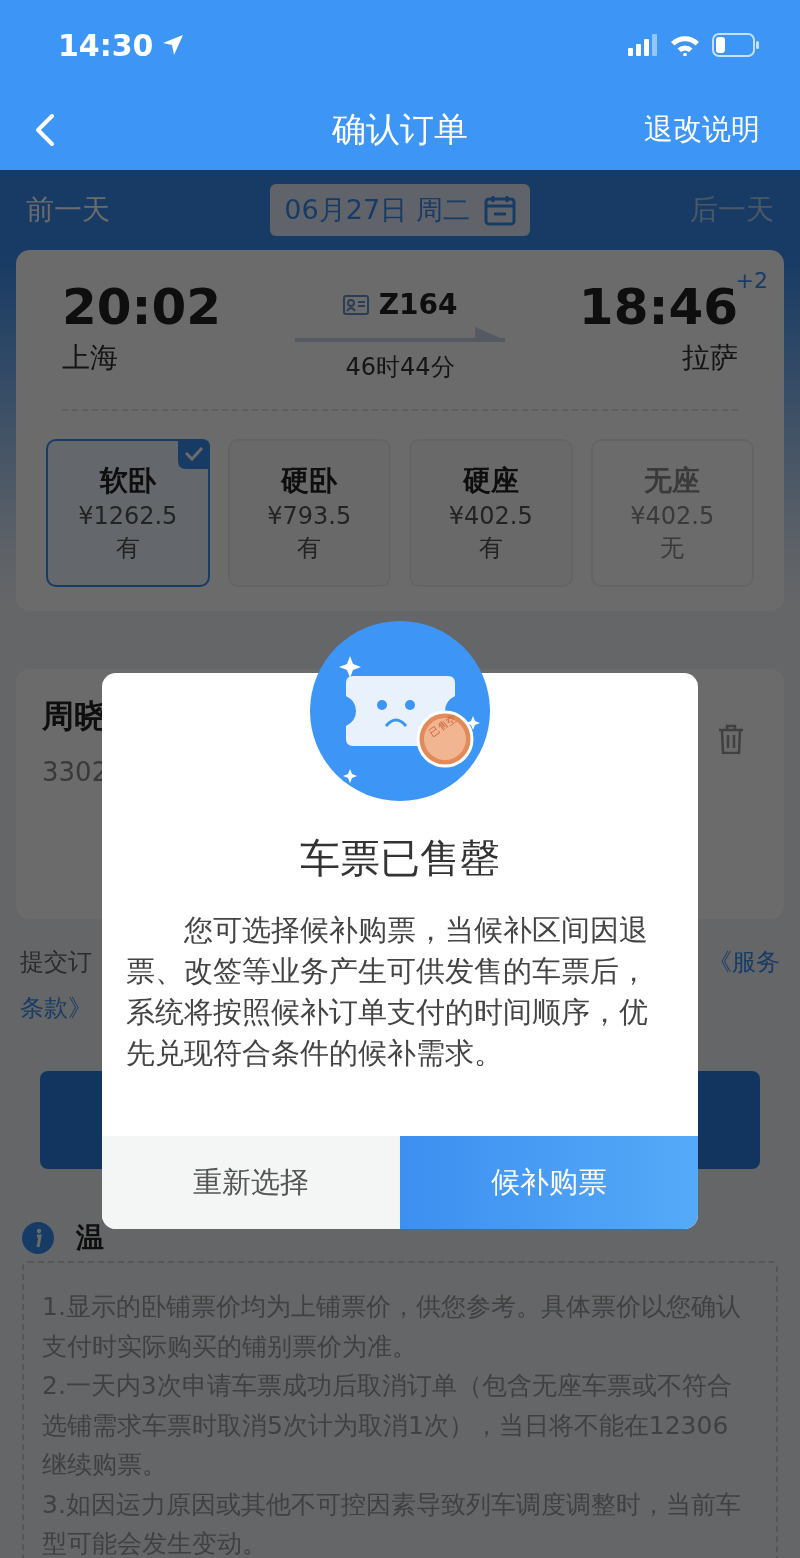 This screenshot has width=800, height=1558. What do you see at coordinates (443, 726) in the screenshot?
I see `stamp-label: 已售空` at bounding box center [443, 726].